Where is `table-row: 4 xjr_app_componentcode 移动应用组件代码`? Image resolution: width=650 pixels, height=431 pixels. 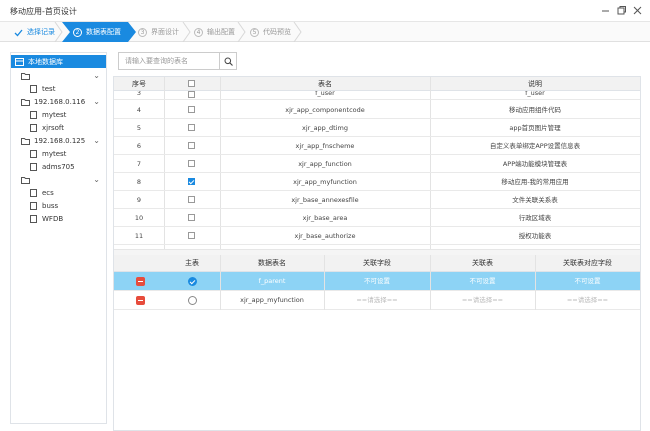 table-row: 4 xjr_app_componentcode 移动应用组件代码 is located at coordinates (377, 110).